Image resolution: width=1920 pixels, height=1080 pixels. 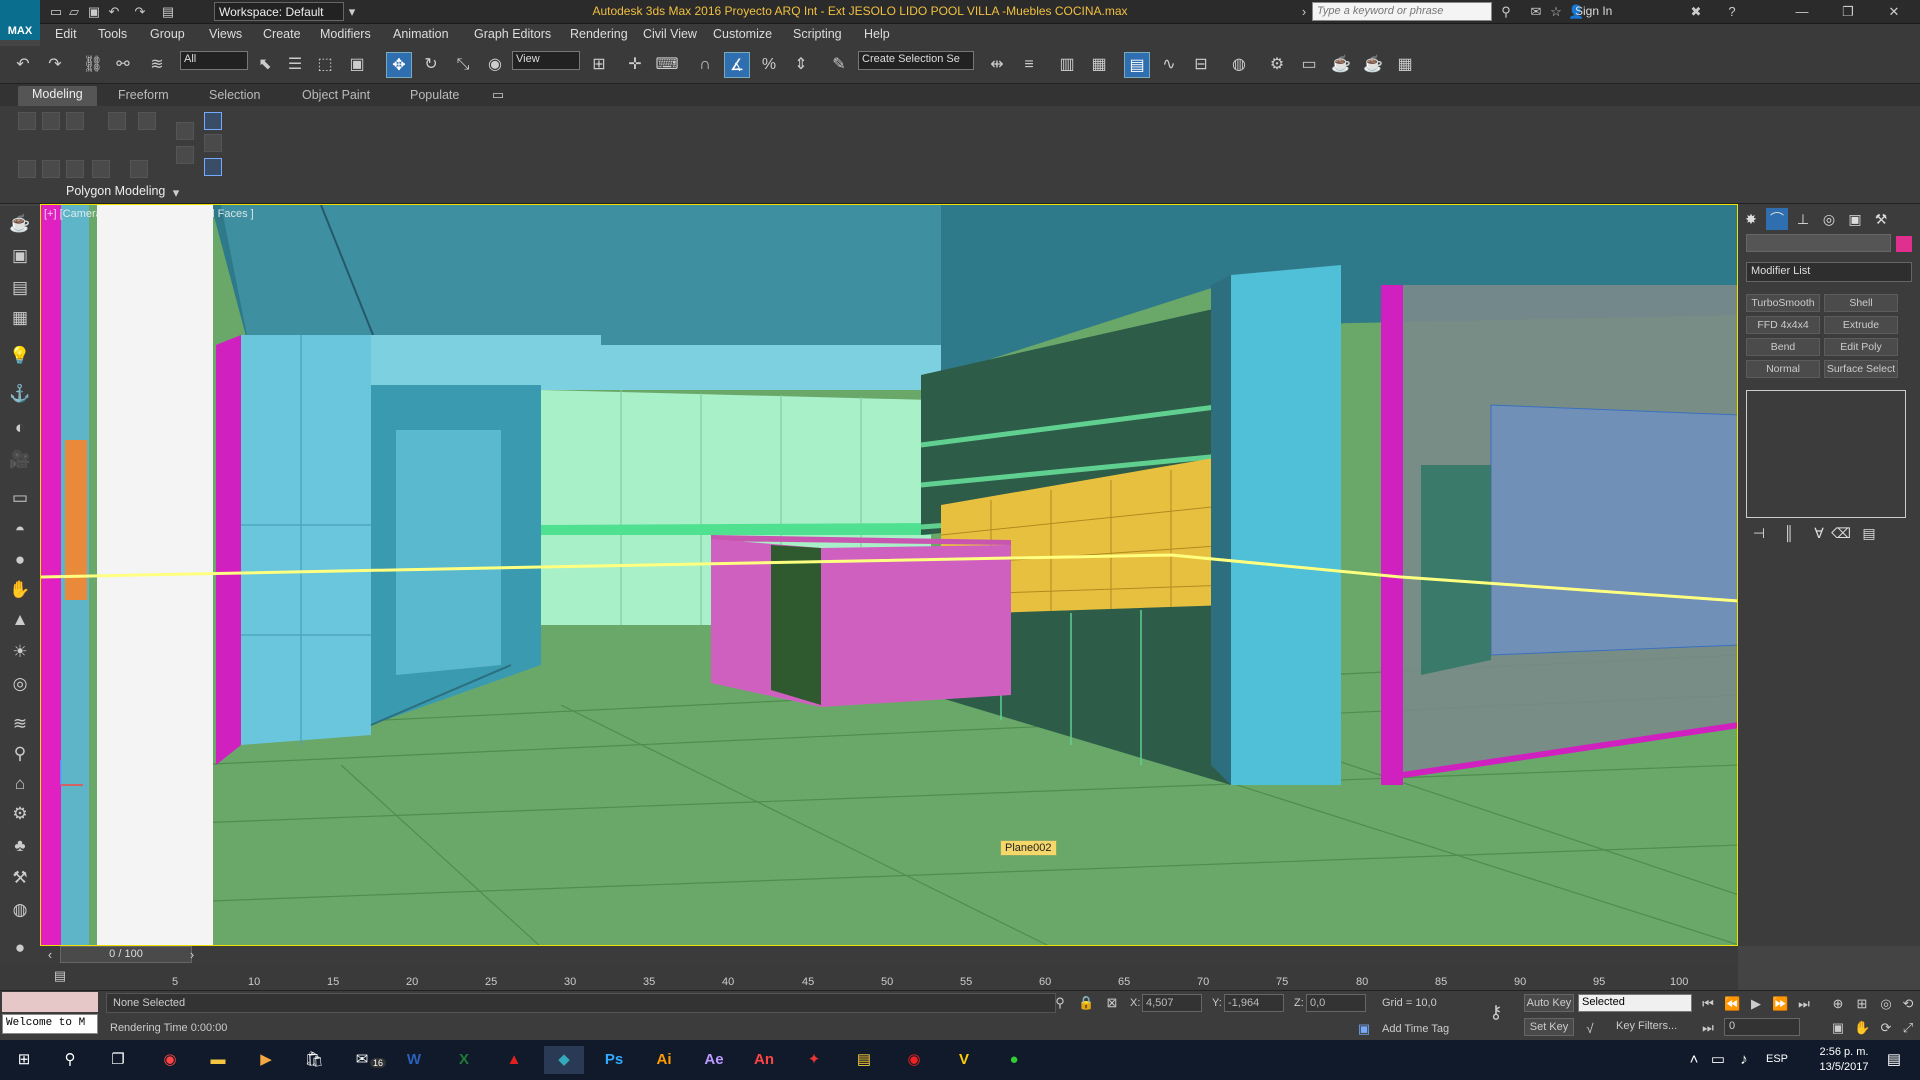 What do you see at coordinates (667, 65) in the screenshot?
I see `keyboard-shortcut-icon: ⌨` at bounding box center [667, 65].